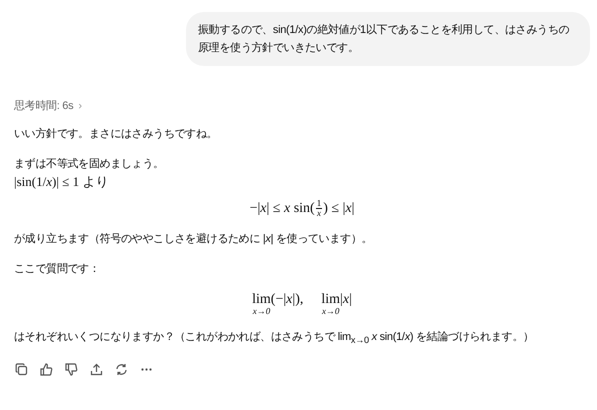 Image resolution: width=597 pixels, height=410 pixels. What do you see at coordinates (21, 369) in the screenshot?
I see `copy-icon` at bounding box center [21, 369].